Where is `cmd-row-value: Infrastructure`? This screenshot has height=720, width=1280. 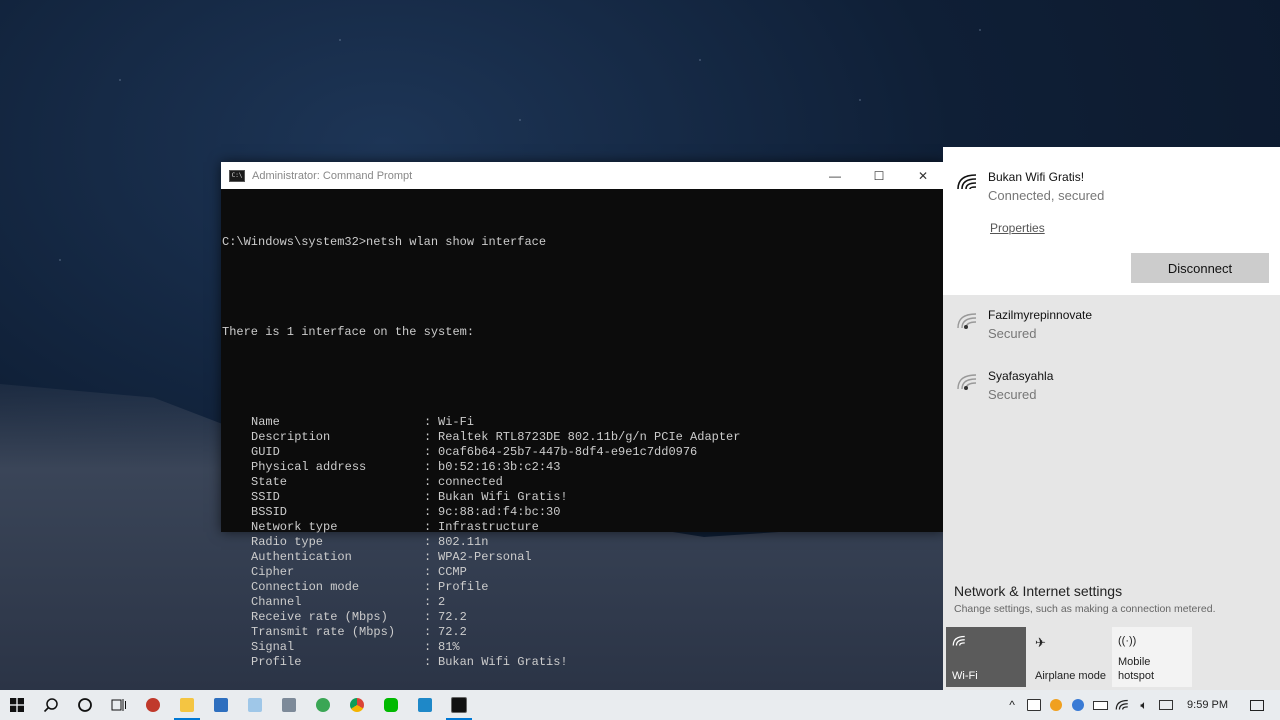 cmd-row-value: Infrastructure is located at coordinates (488, 527).